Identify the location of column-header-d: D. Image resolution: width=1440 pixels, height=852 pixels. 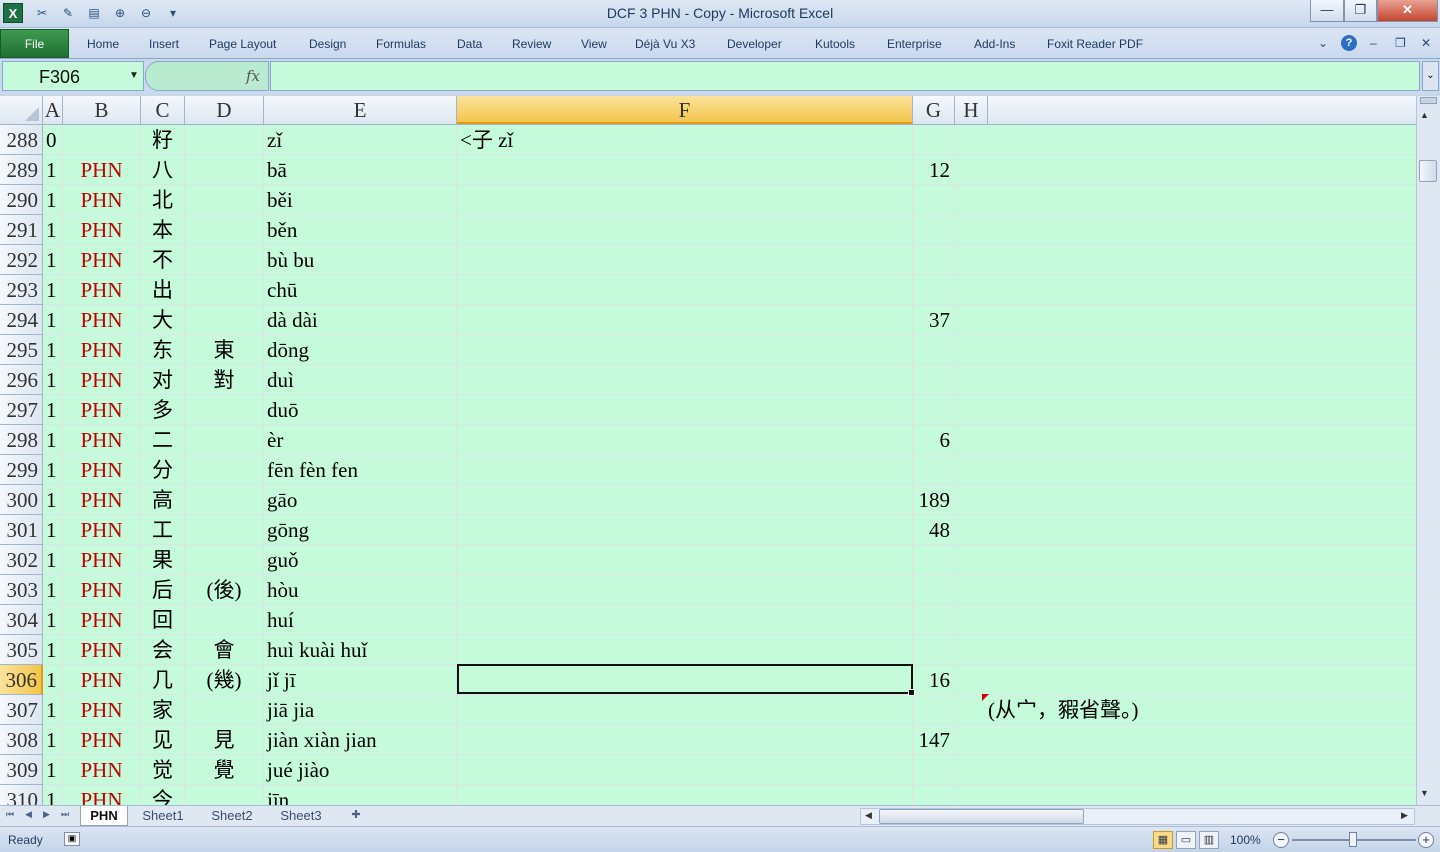
(224, 110).